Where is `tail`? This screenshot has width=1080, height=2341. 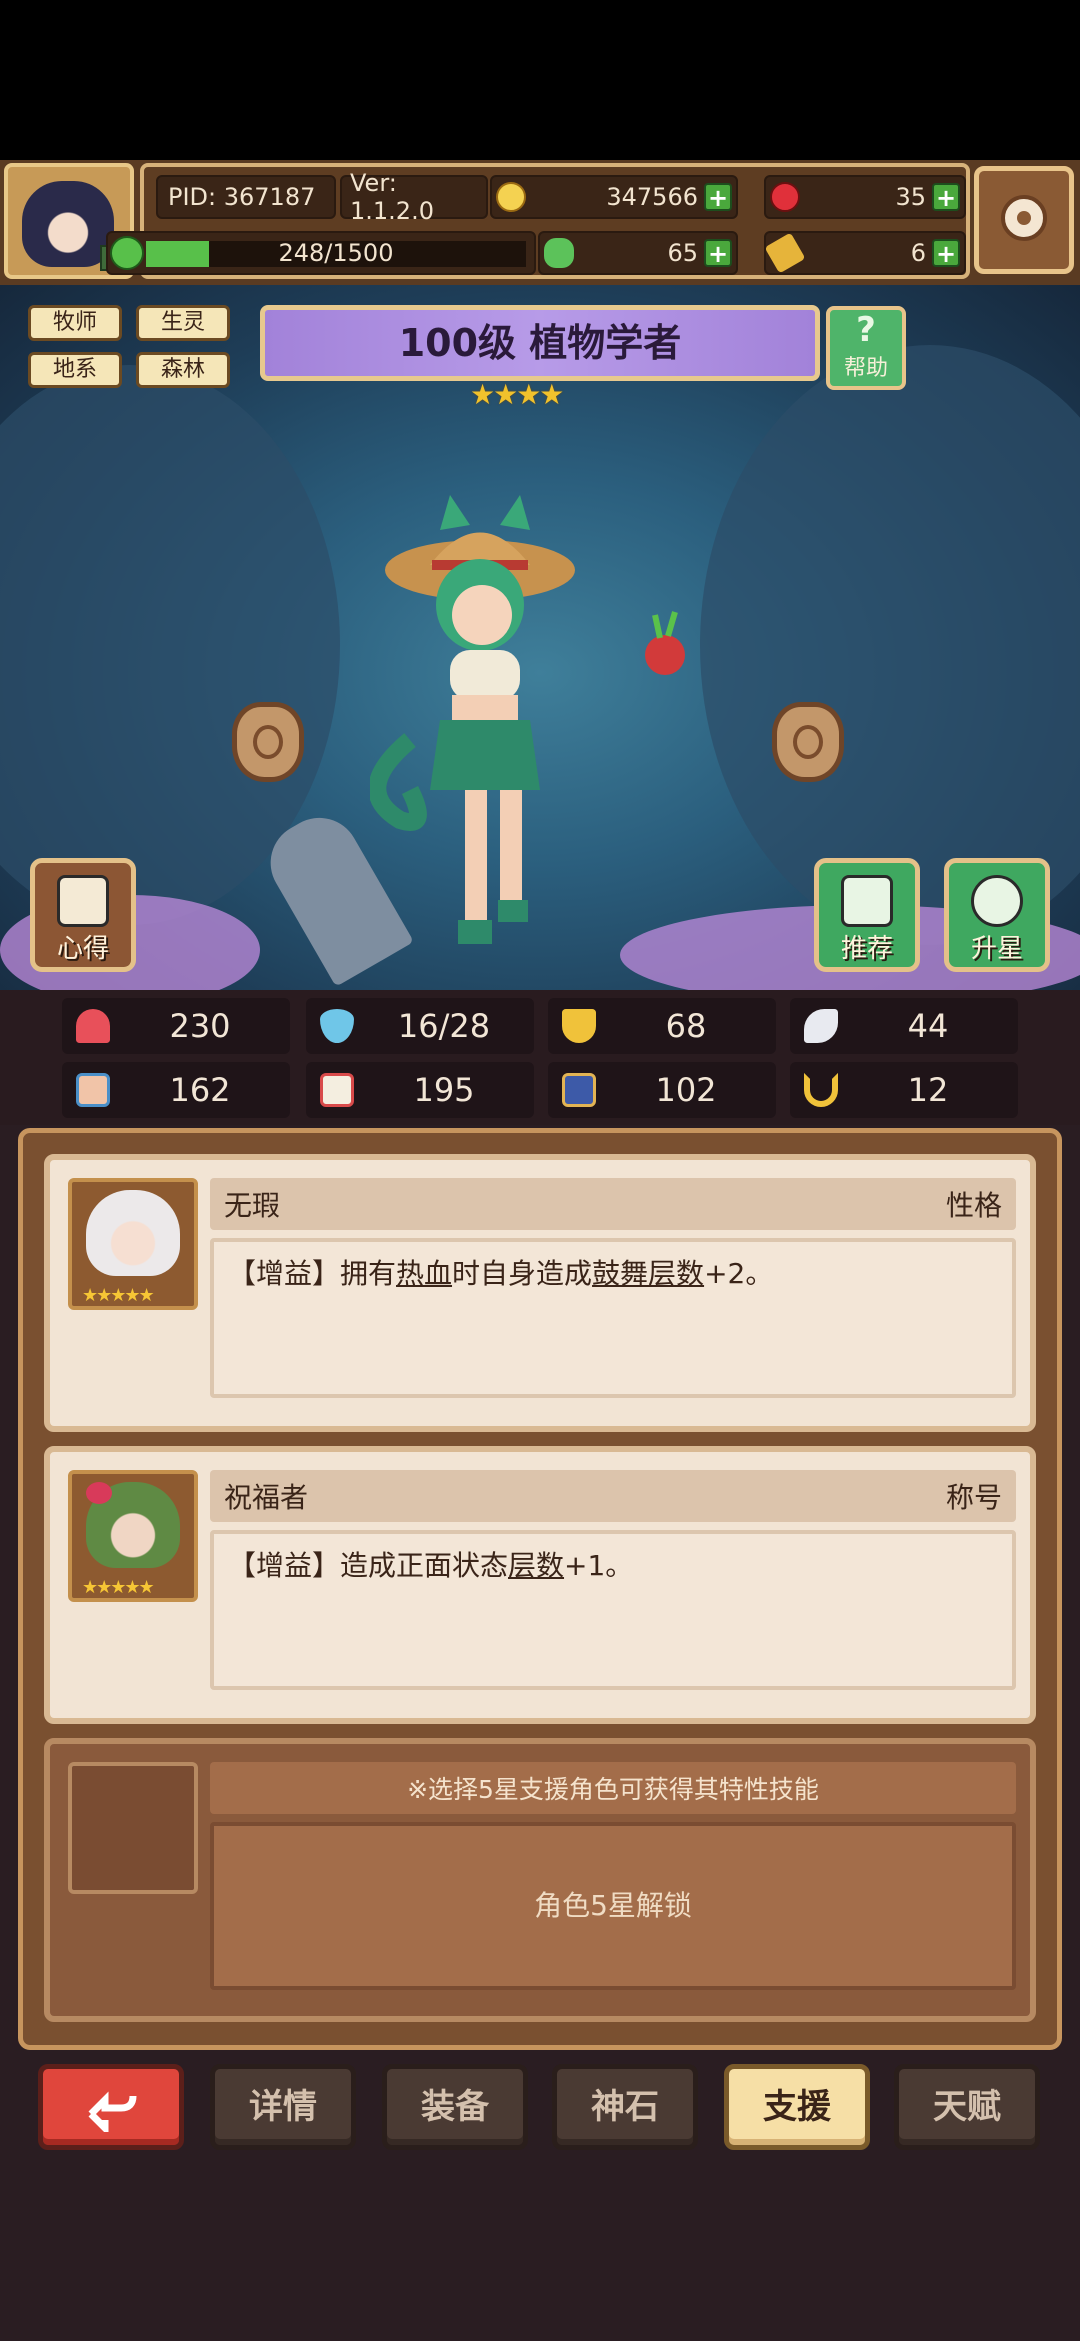 tail is located at coordinates (398, 782).